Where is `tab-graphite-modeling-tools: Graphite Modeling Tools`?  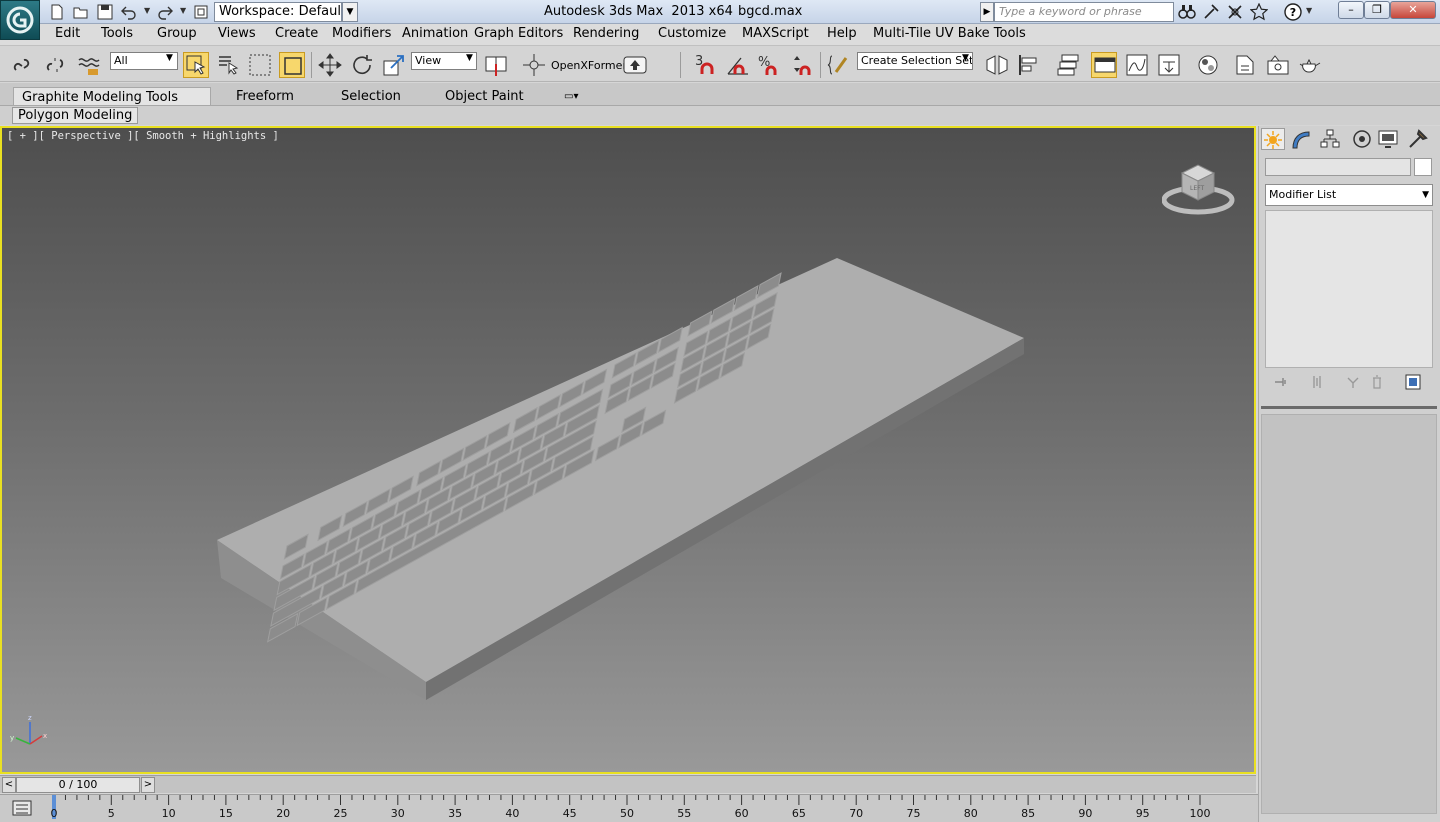 tab-graphite-modeling-tools: Graphite Modeling Tools is located at coordinates (112, 97).